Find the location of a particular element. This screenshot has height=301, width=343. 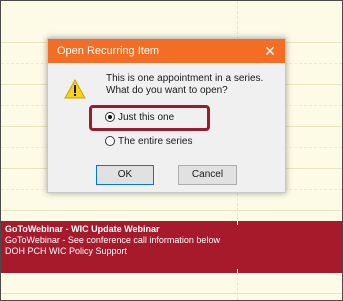

close-icon: ✕ is located at coordinates (270, 51).